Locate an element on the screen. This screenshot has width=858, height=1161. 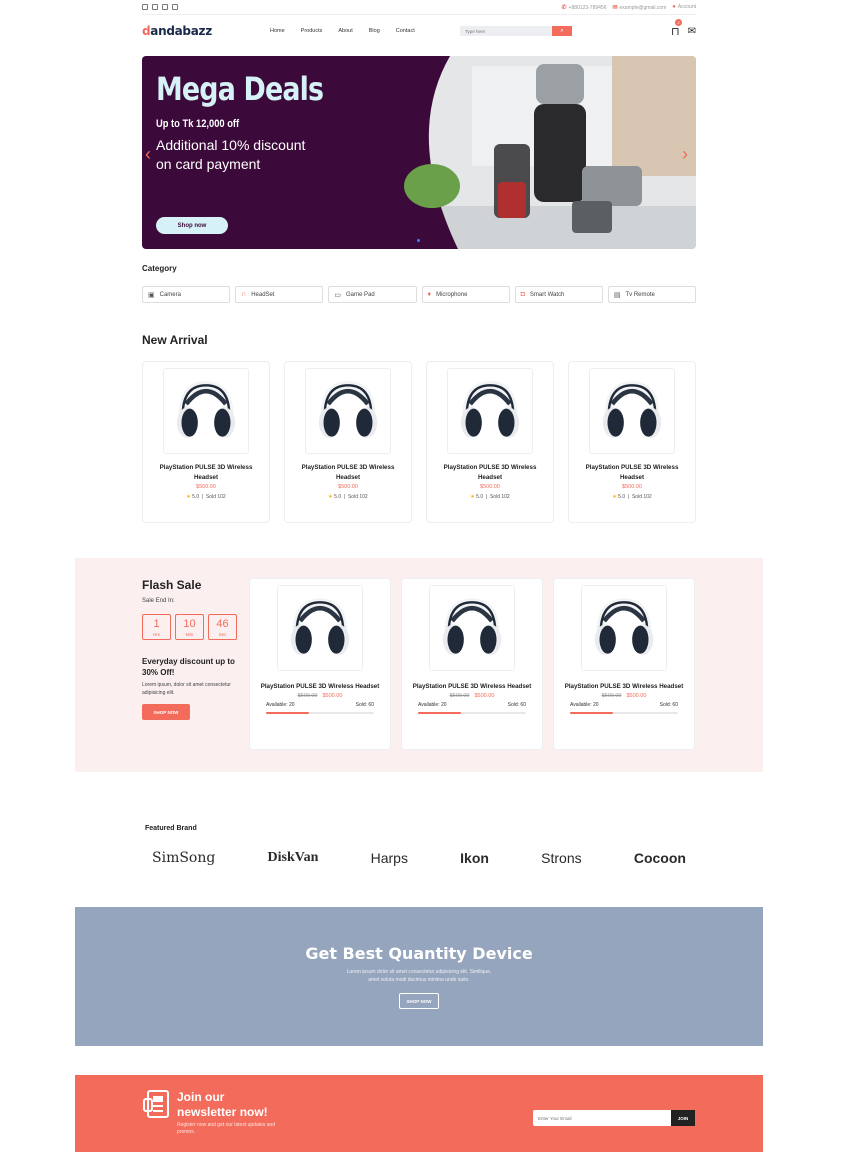
flash-sale-title: Flash Sale is located at coordinates (172, 585).